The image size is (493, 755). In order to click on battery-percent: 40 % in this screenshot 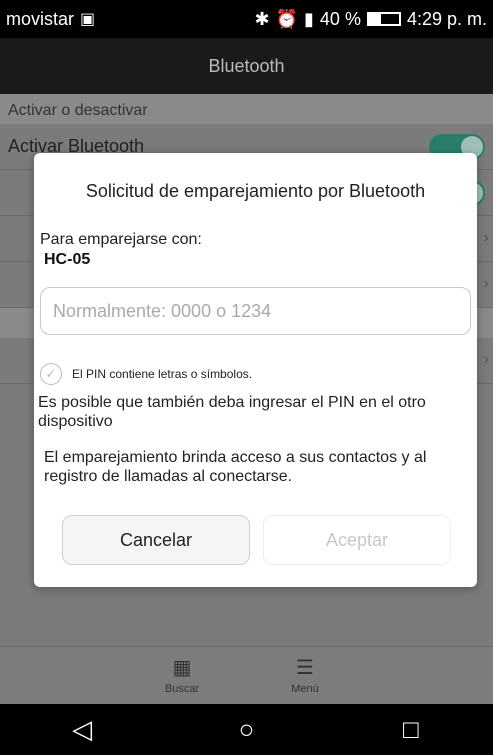, I will do `click(340, 18)`.